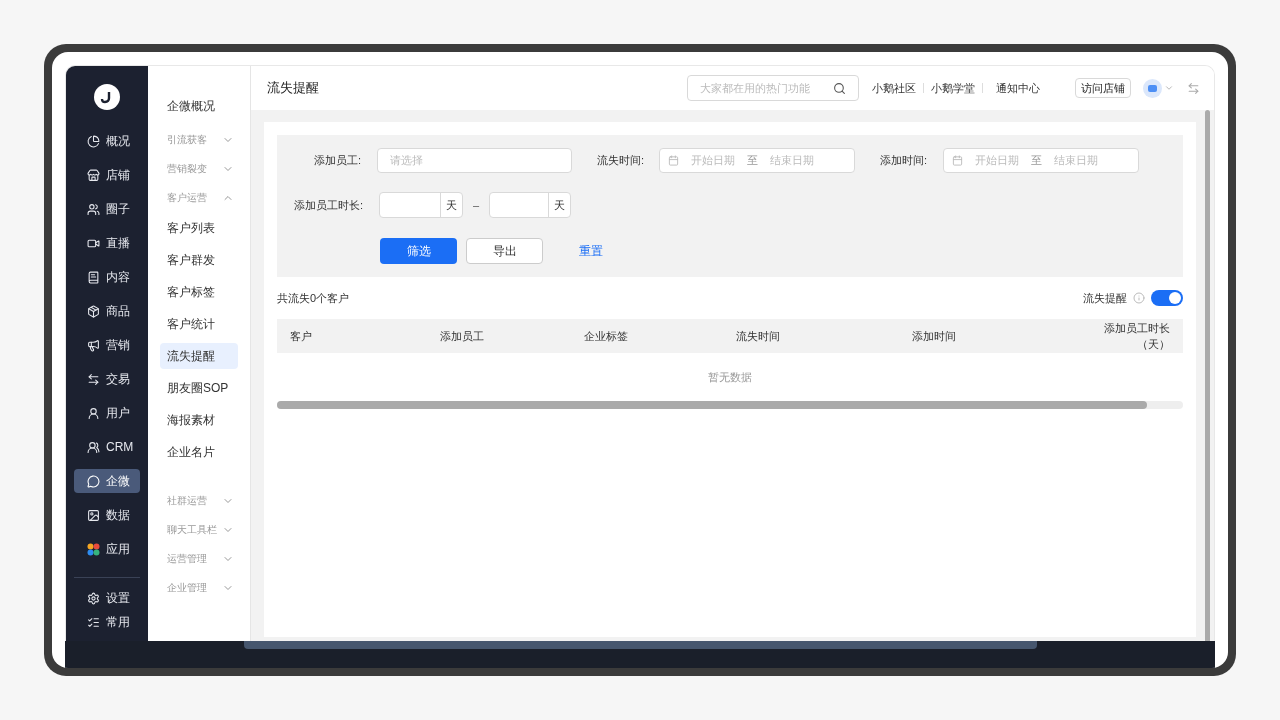  Describe the element at coordinates (1136, 336) in the screenshot. I see `column-header: 添加员工时长（天）` at that location.